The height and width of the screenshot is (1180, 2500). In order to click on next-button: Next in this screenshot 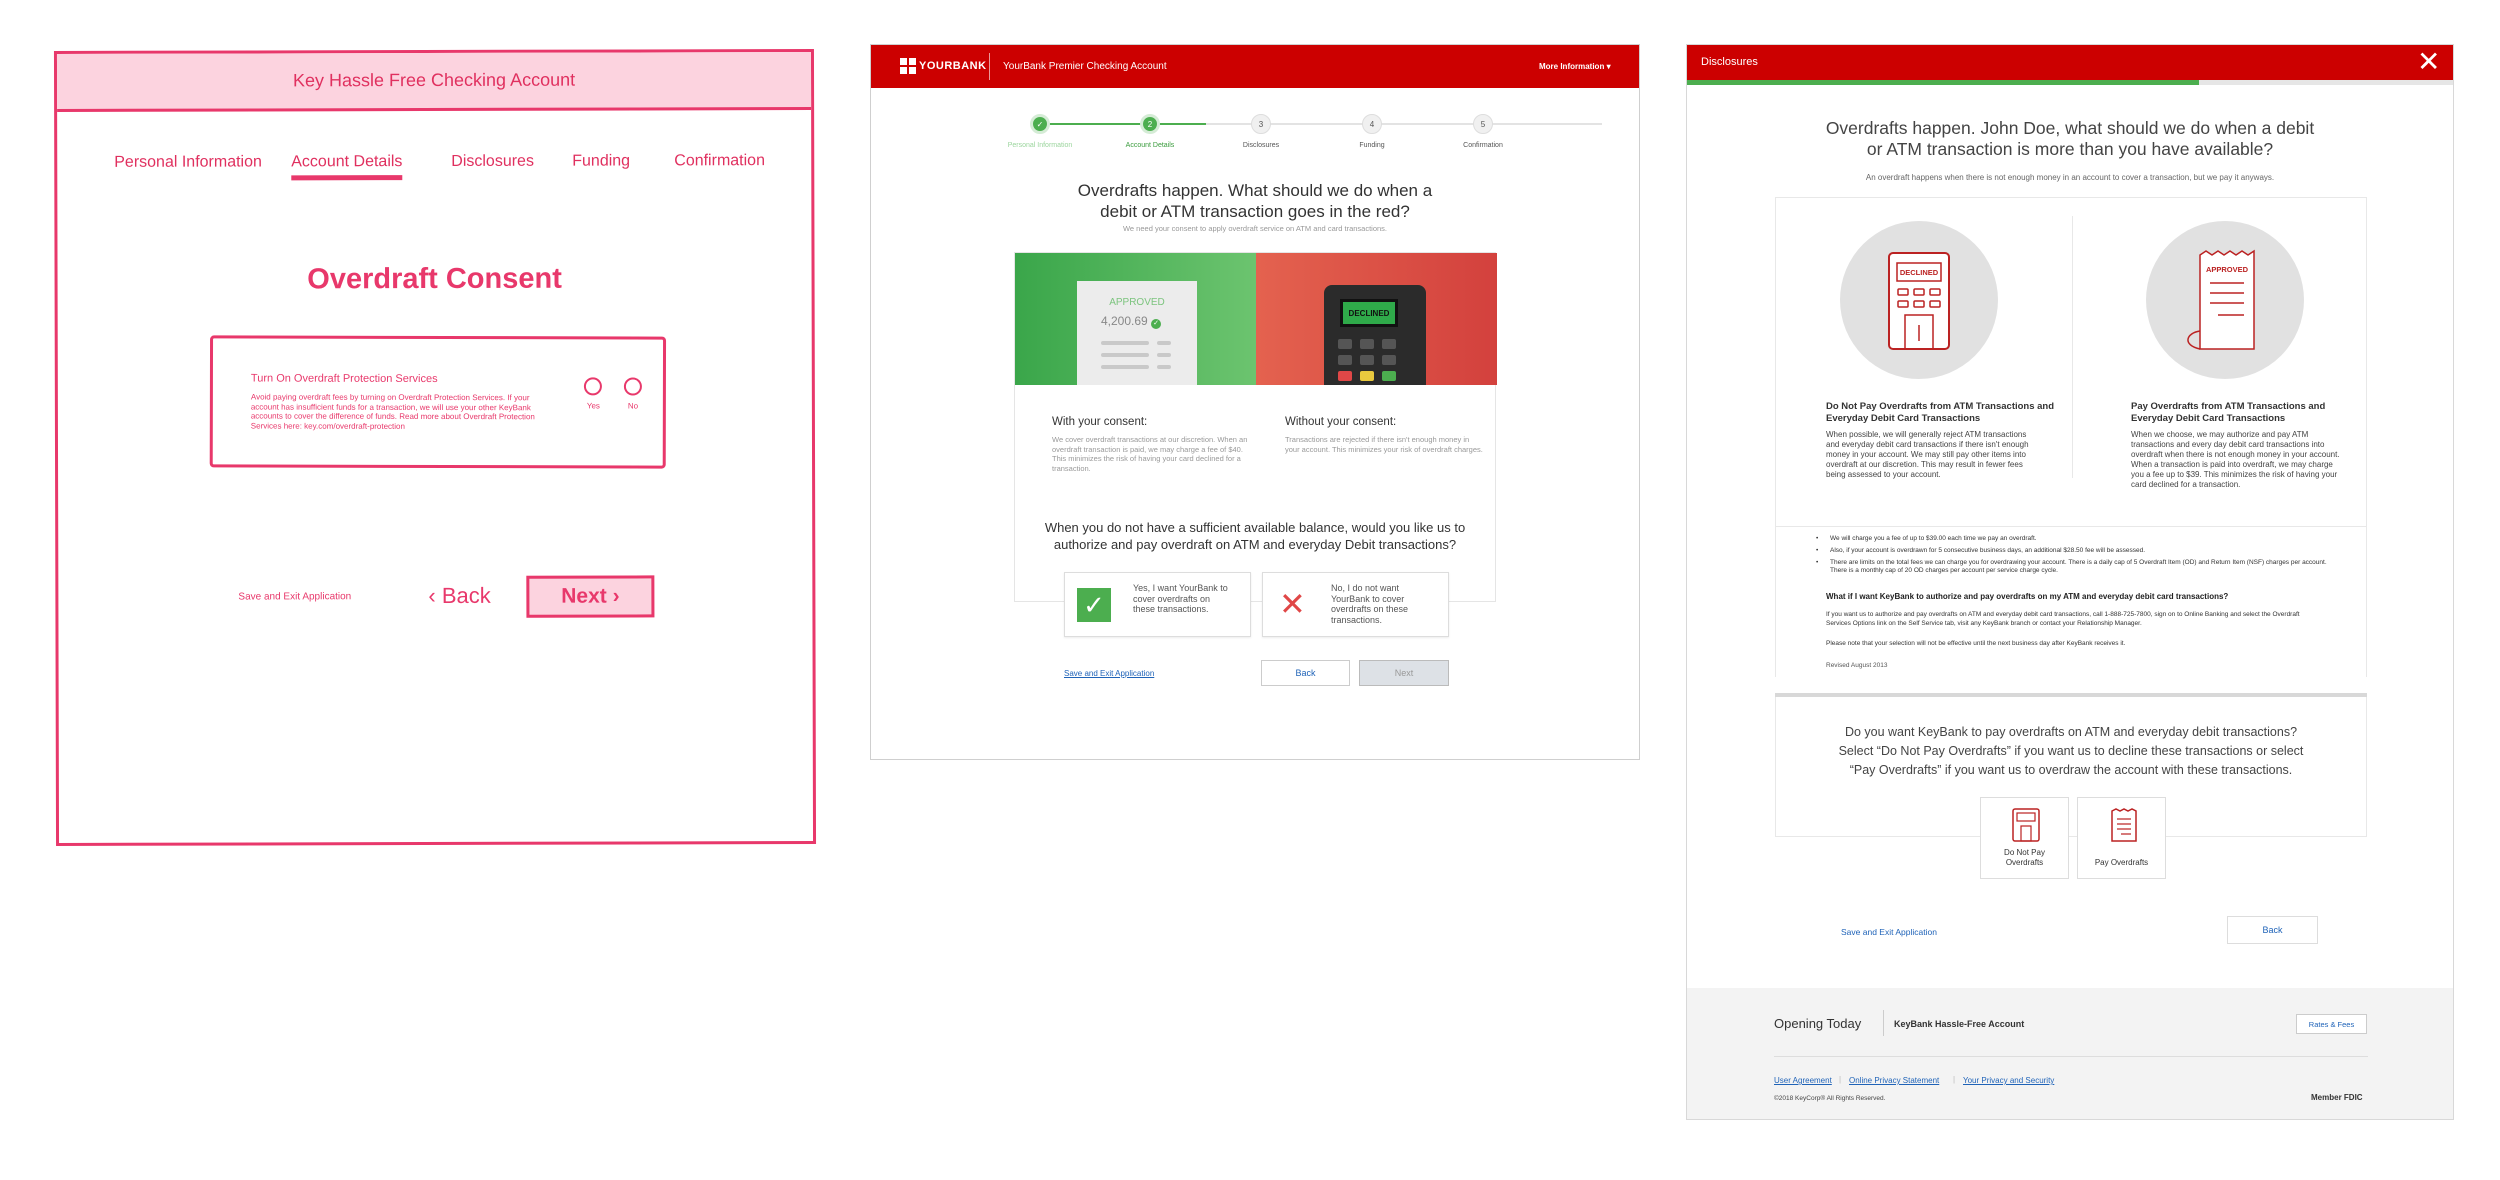, I will do `click(1404, 673)`.